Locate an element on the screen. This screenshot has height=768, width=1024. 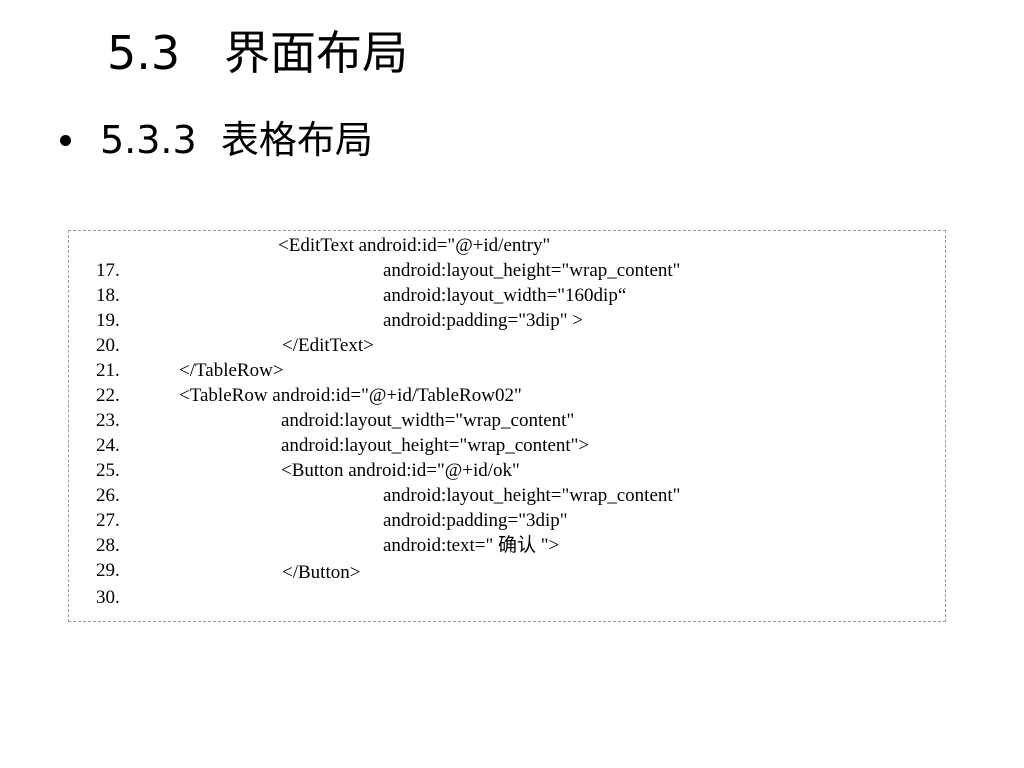
code-text: </EditText> is located at coordinates (328, 345).